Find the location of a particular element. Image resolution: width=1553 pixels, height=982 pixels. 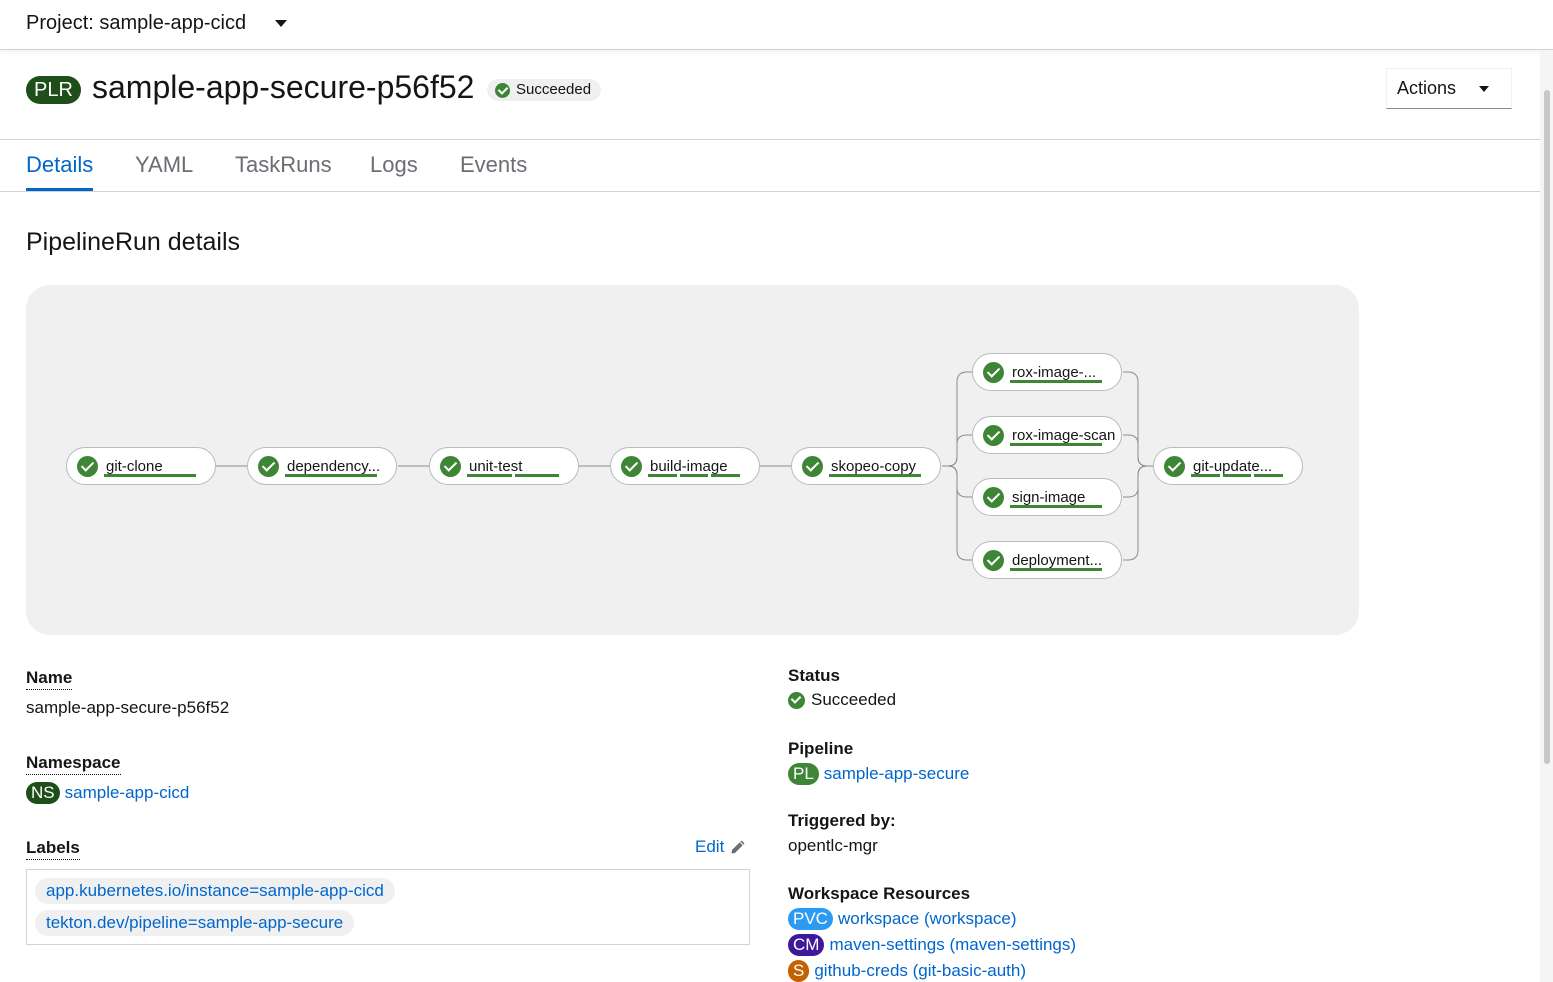

name-value: sample-app-secure-p56f52 is located at coordinates (128, 707).